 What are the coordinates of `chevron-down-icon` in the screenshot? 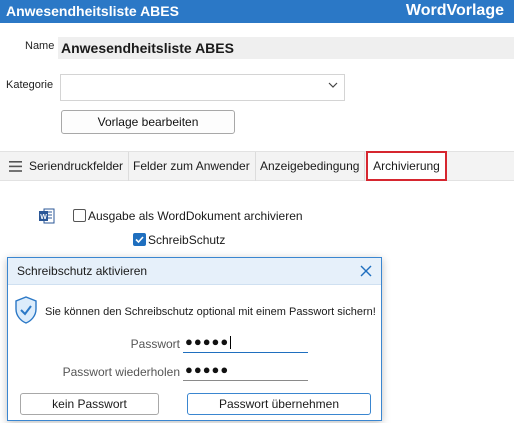 It's located at (333, 85).